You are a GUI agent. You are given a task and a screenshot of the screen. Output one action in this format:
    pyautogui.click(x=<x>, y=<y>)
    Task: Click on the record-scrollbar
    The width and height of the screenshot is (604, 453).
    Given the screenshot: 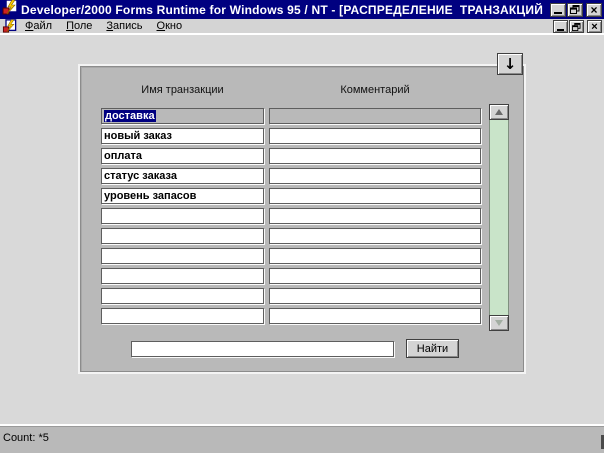 What is the action you would take?
    pyautogui.click(x=499, y=217)
    